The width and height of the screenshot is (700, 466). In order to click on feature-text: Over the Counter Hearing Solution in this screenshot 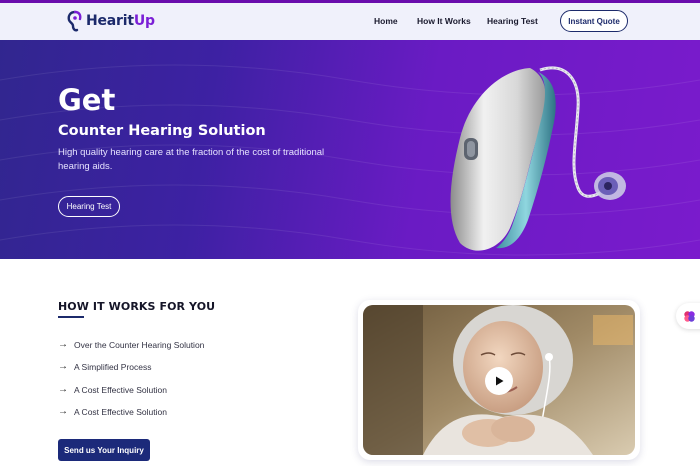, I will do `click(139, 344)`.